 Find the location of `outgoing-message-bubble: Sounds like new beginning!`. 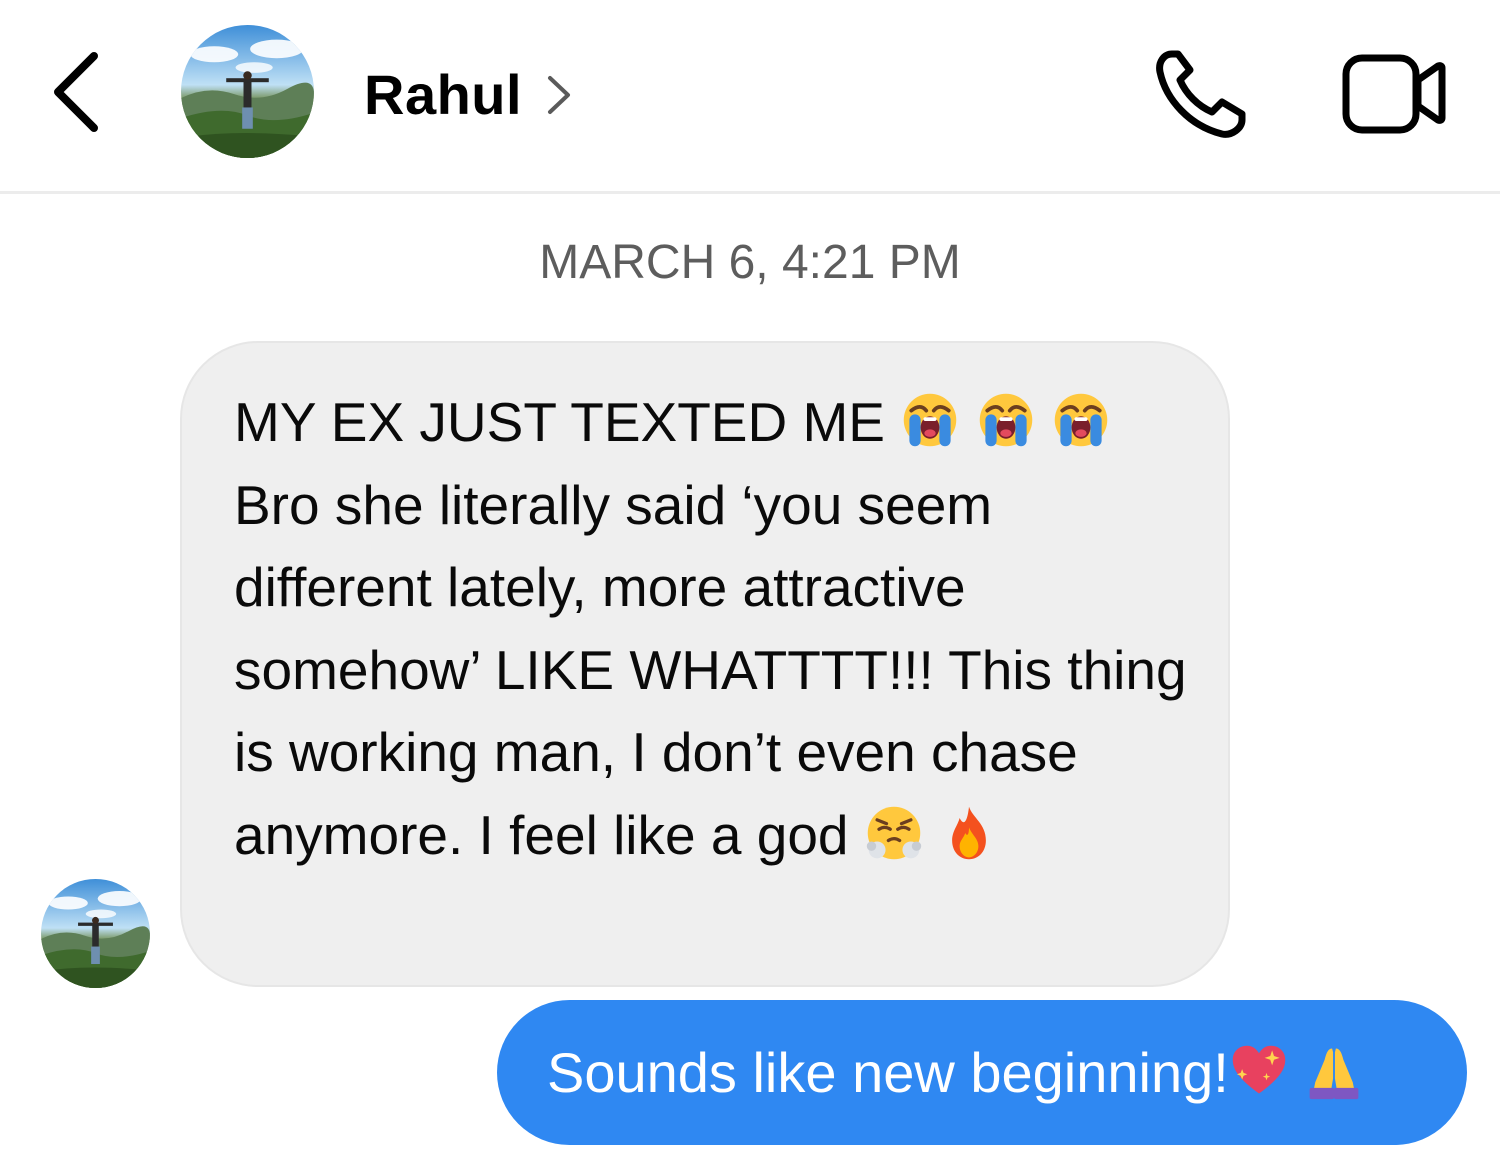

outgoing-message-bubble: Sounds like new beginning! is located at coordinates (982, 1072).